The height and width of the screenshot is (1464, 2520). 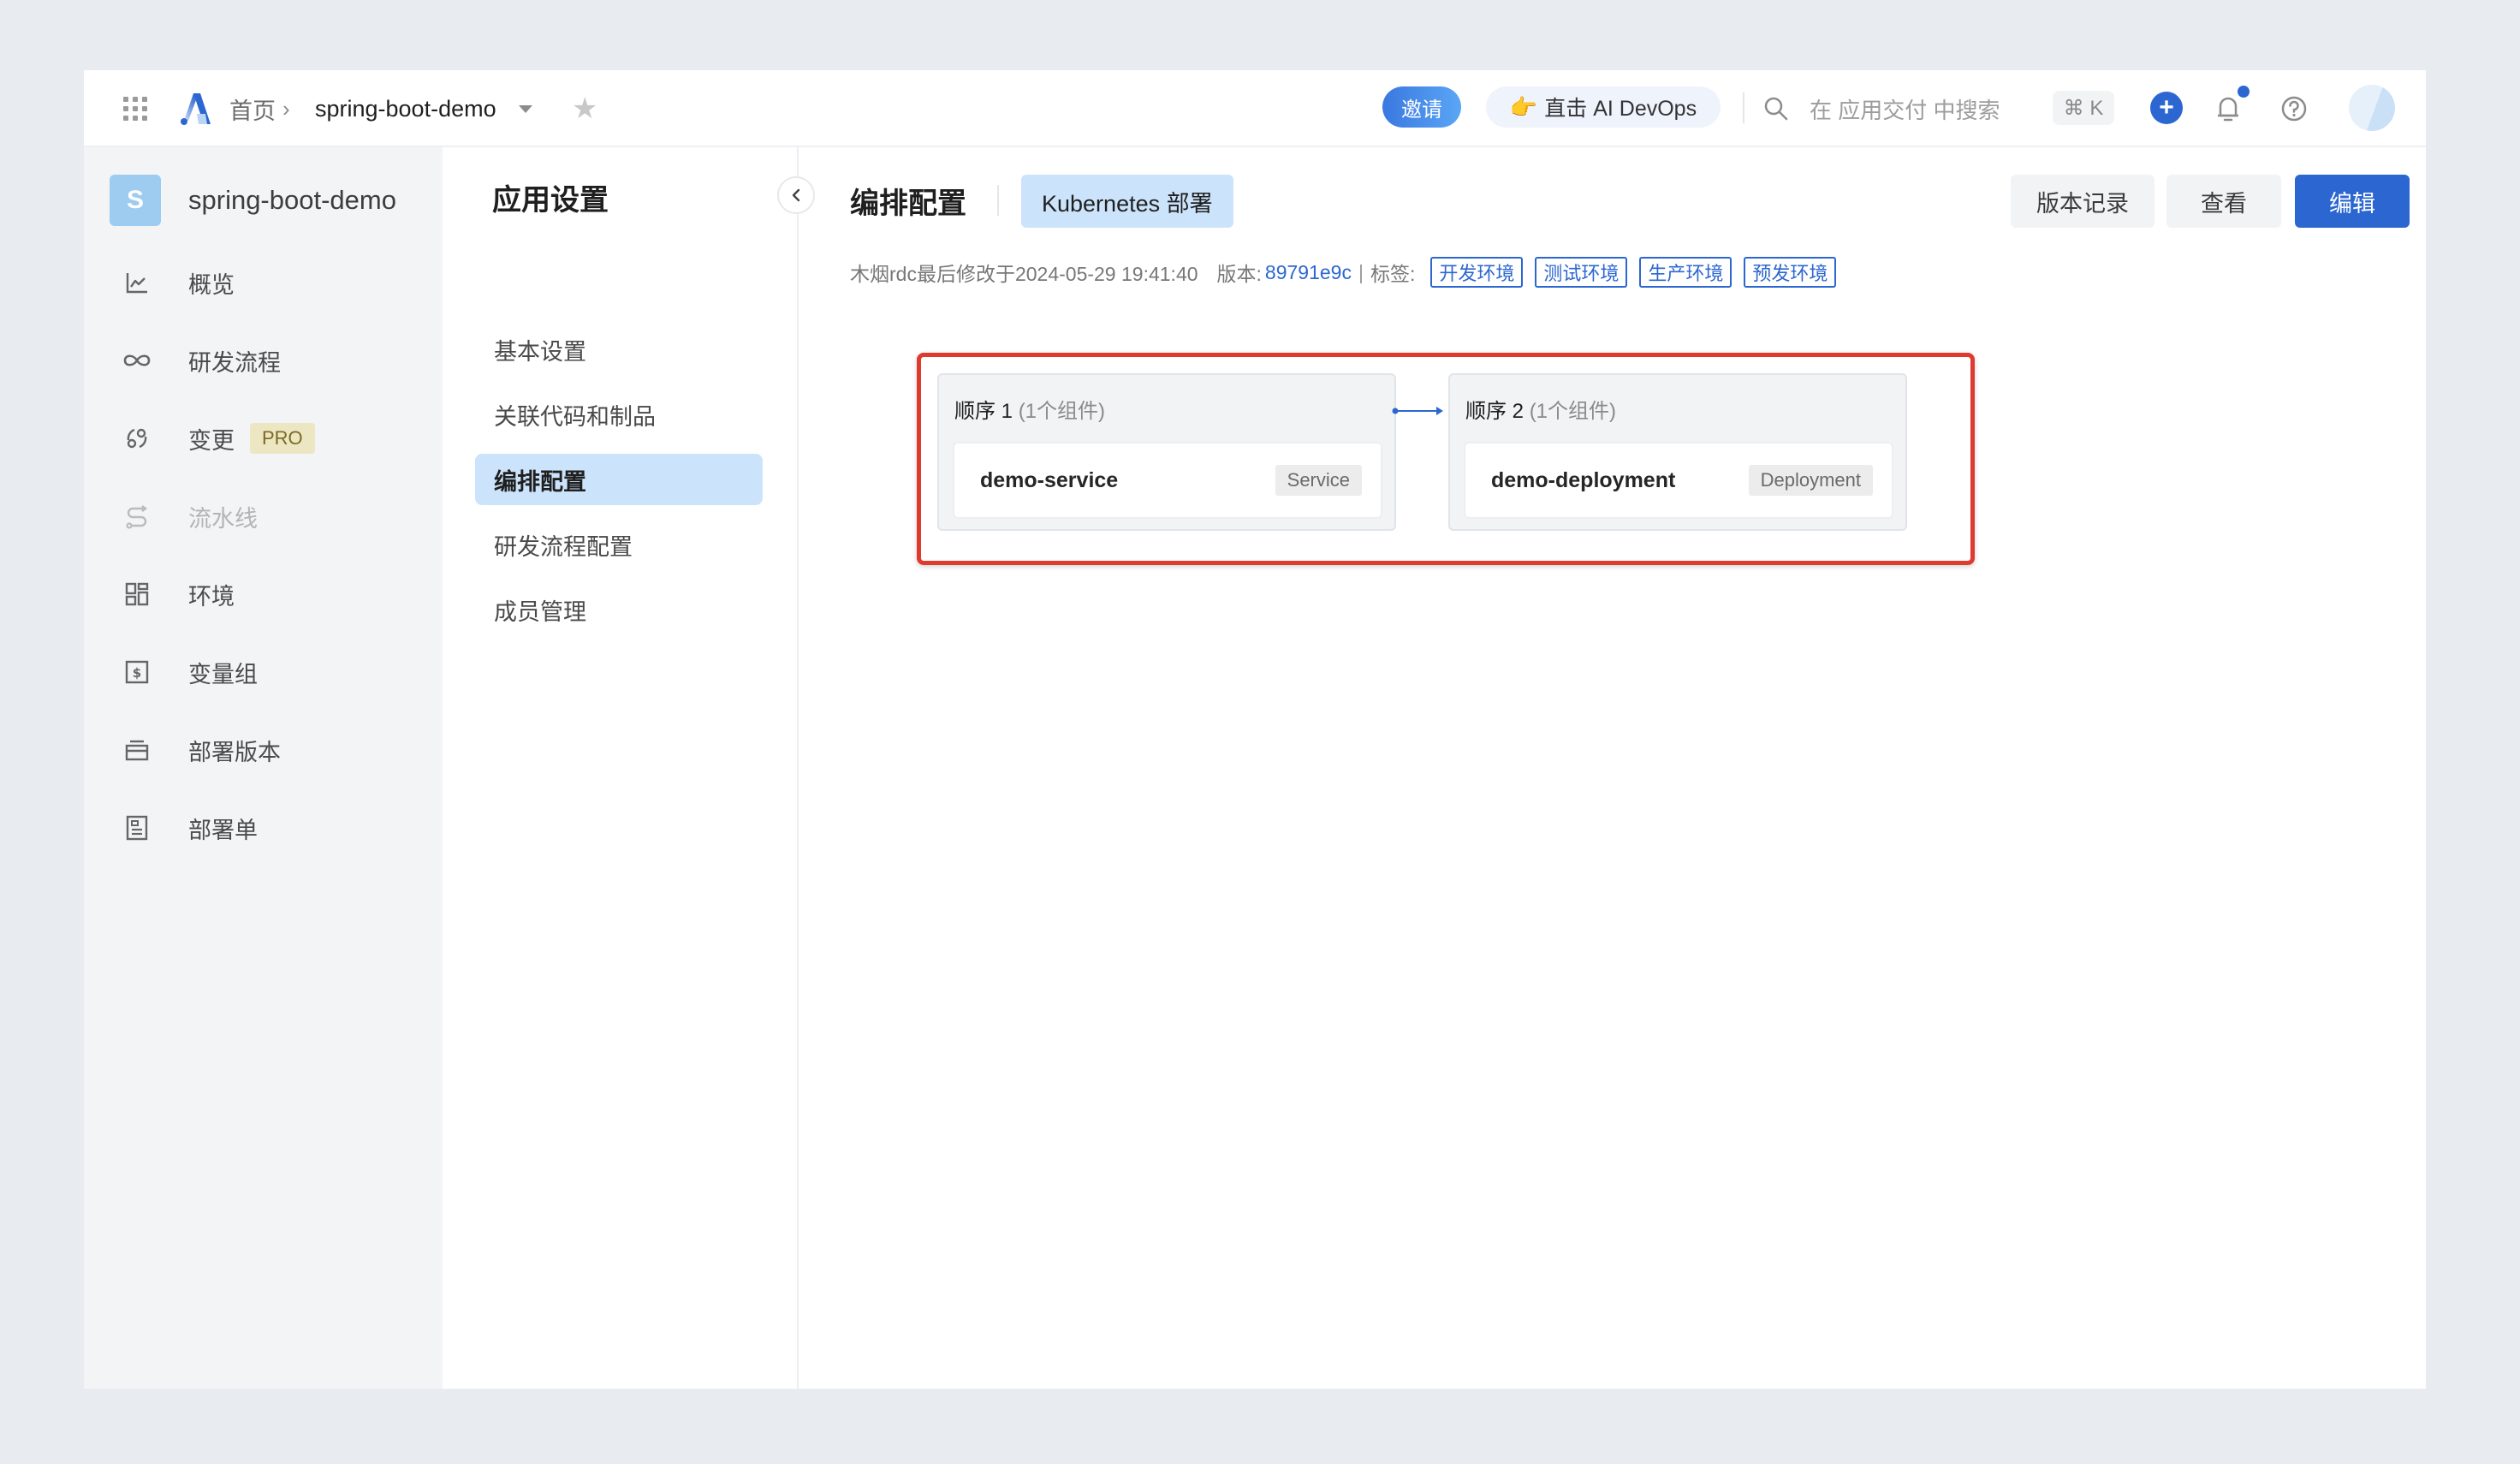 What do you see at coordinates (252, 108) in the screenshot?
I see `breadcrumb-home: 首页` at bounding box center [252, 108].